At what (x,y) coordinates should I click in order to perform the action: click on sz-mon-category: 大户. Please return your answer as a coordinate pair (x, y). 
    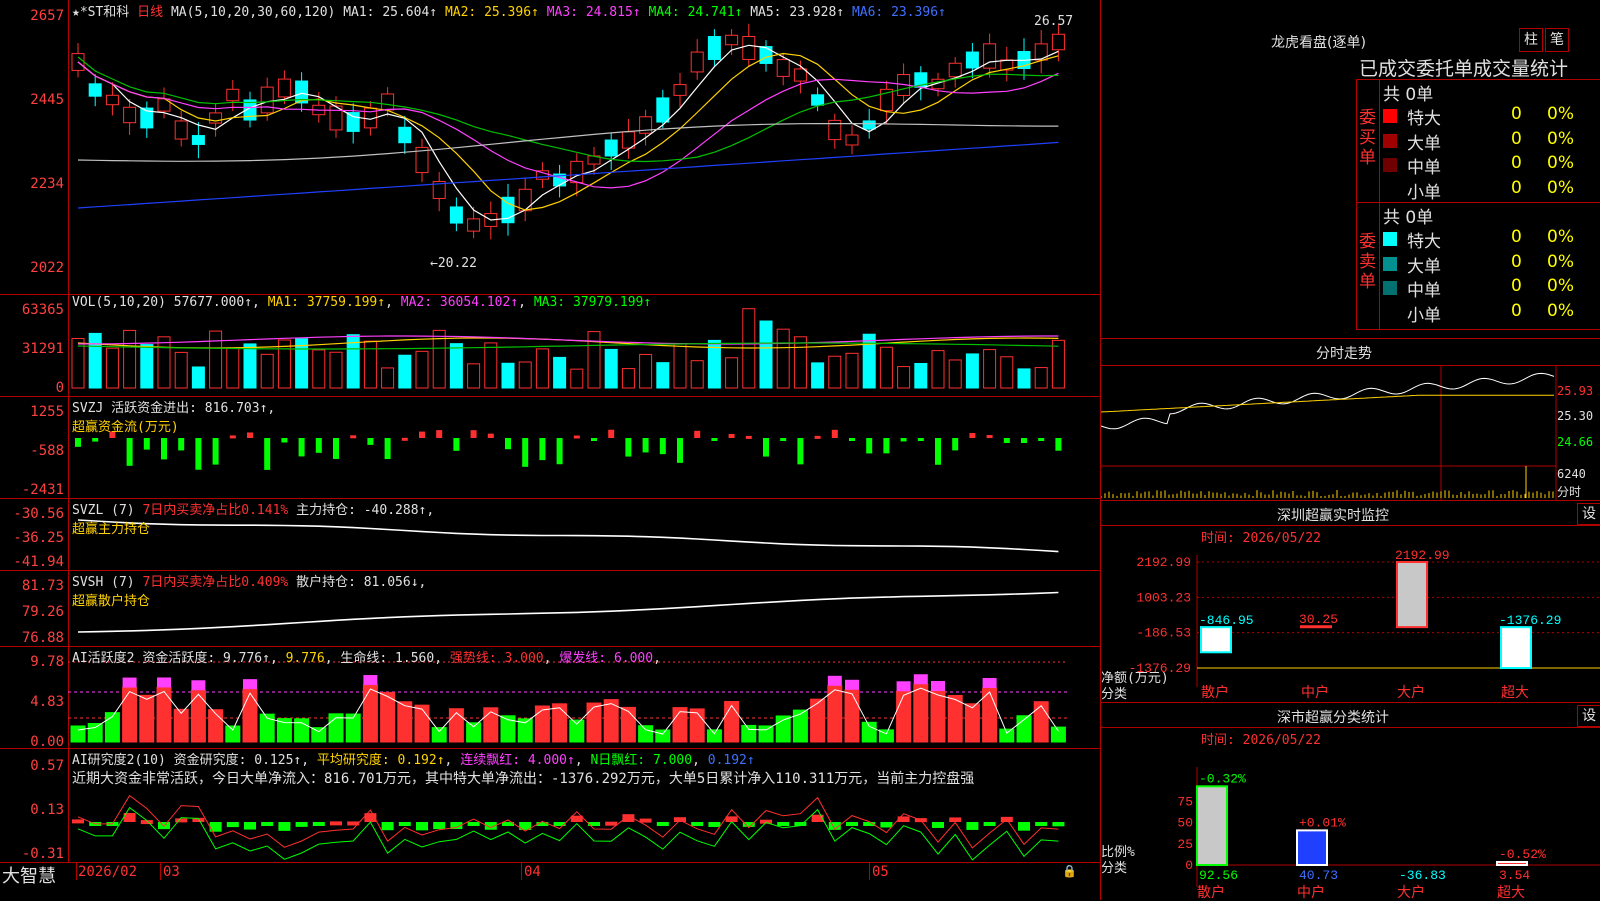
    Looking at the image, I should click on (1411, 692).